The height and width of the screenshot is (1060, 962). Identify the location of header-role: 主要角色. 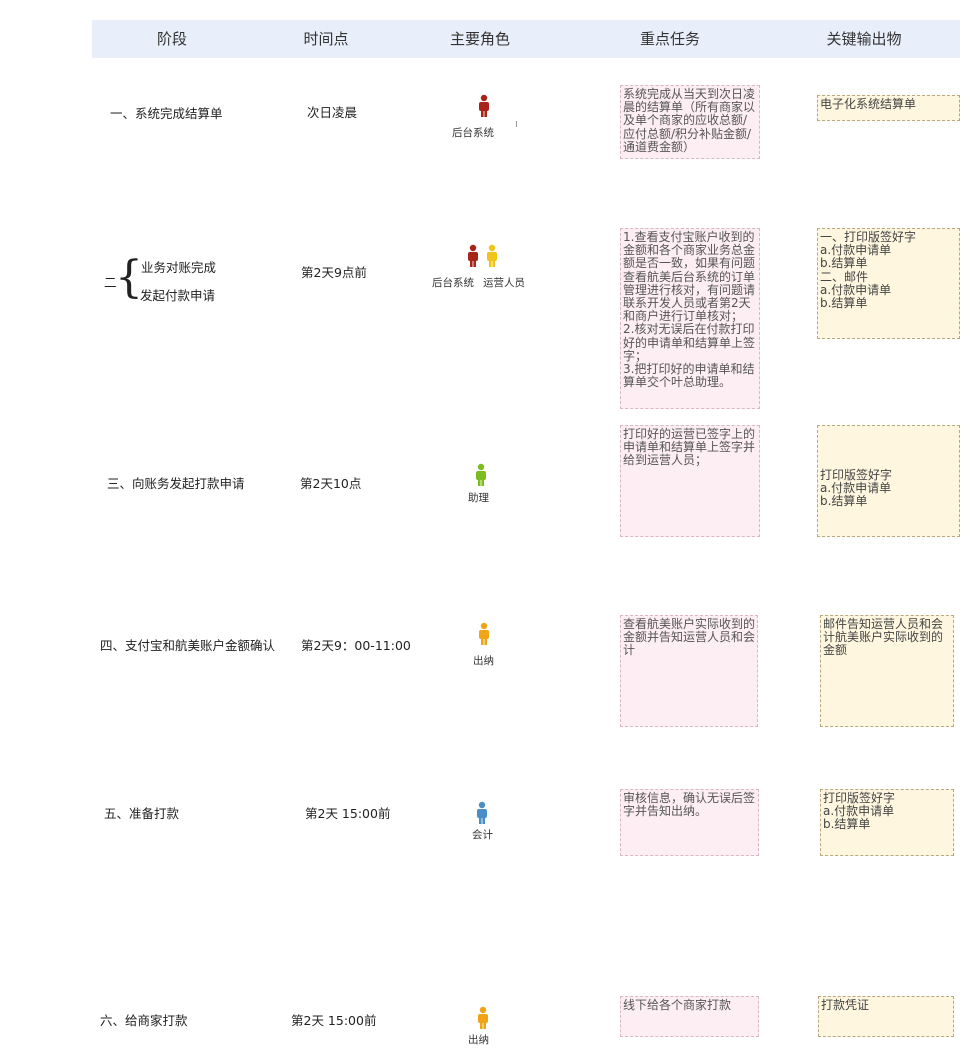
(479, 39).